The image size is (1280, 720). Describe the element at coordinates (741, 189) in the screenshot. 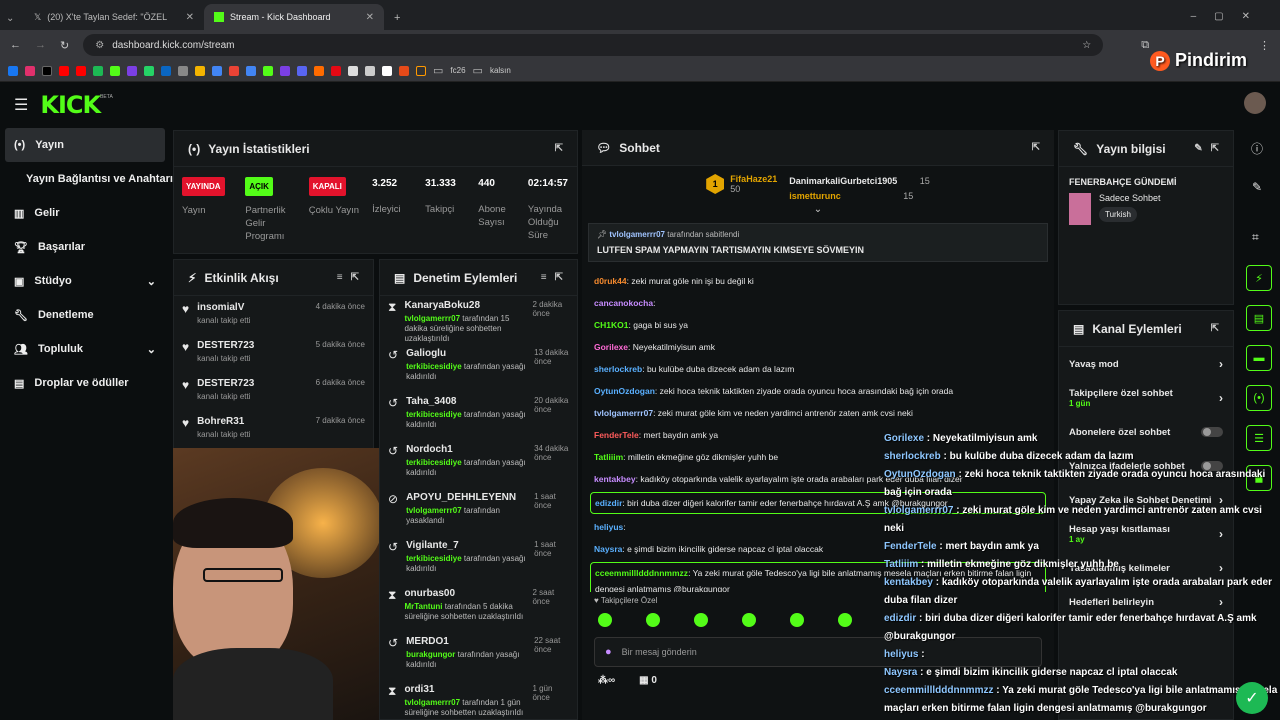

I see `top-gifter-1: 1 FifaHaze21 50` at that location.